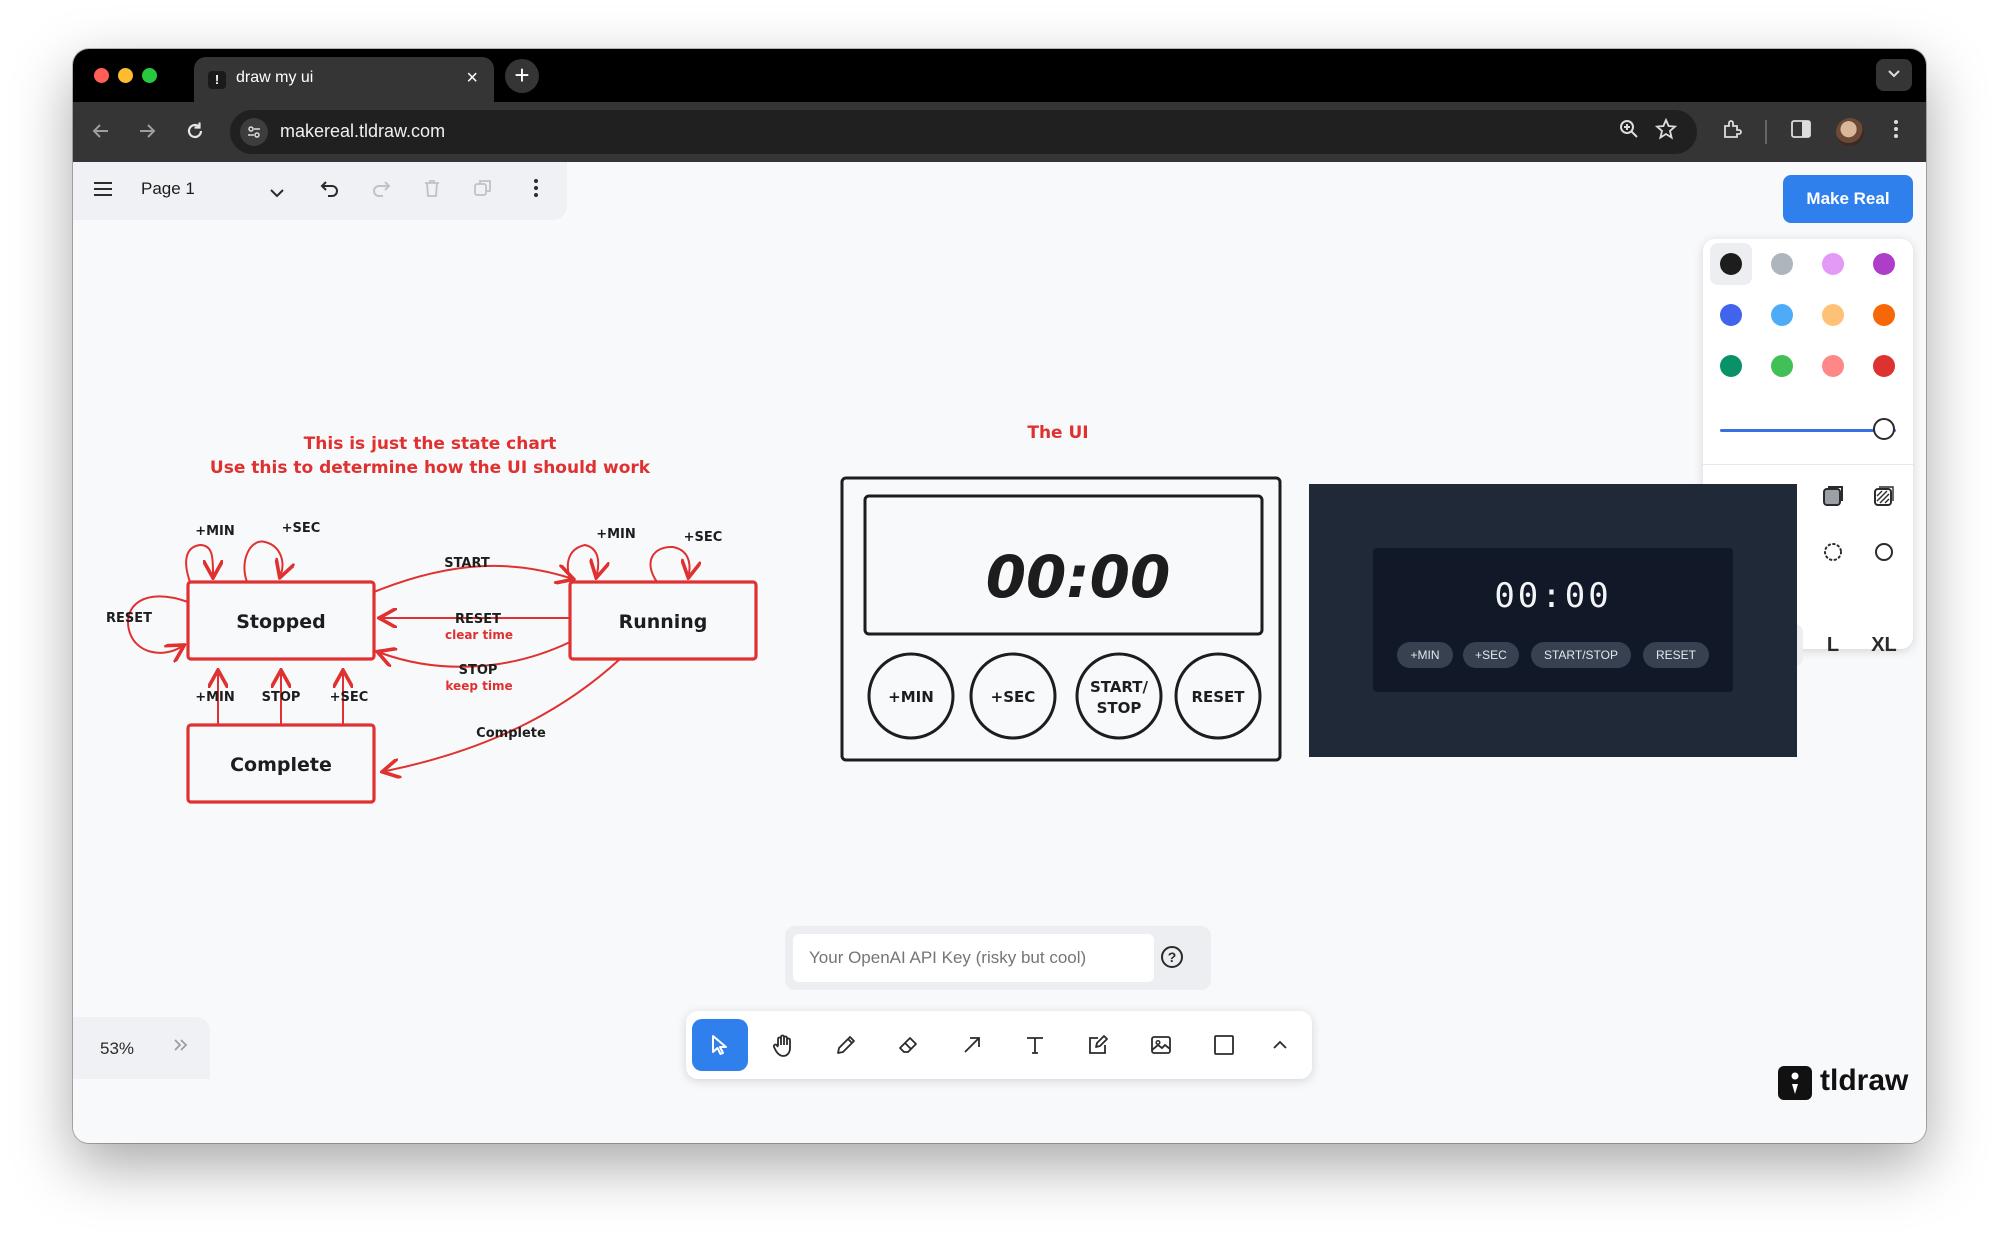  Describe the element at coordinates (703, 537) in the screenshot. I see `edge-label-running-sec: +SEC` at that location.